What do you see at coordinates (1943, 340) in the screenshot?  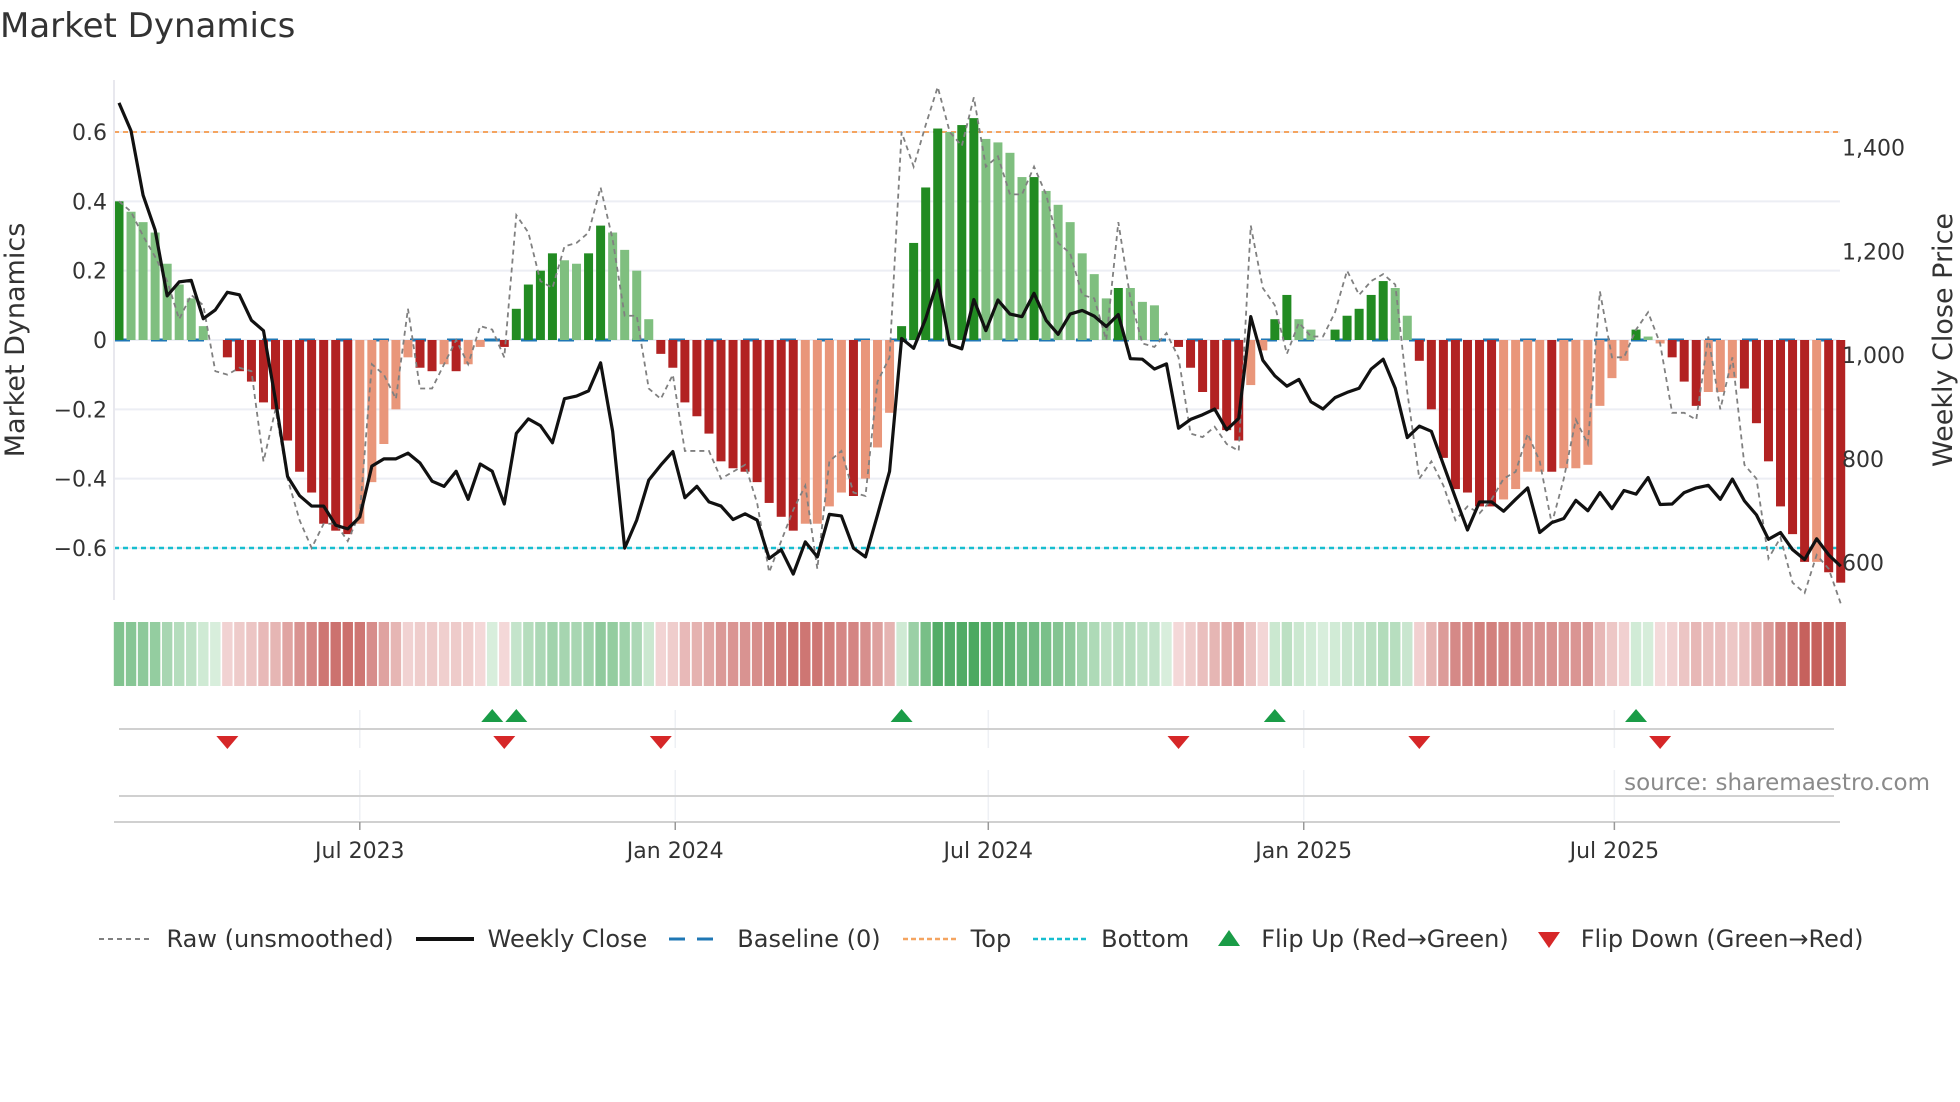 I see `y2-axis-label: Weekly Close Price` at bounding box center [1943, 340].